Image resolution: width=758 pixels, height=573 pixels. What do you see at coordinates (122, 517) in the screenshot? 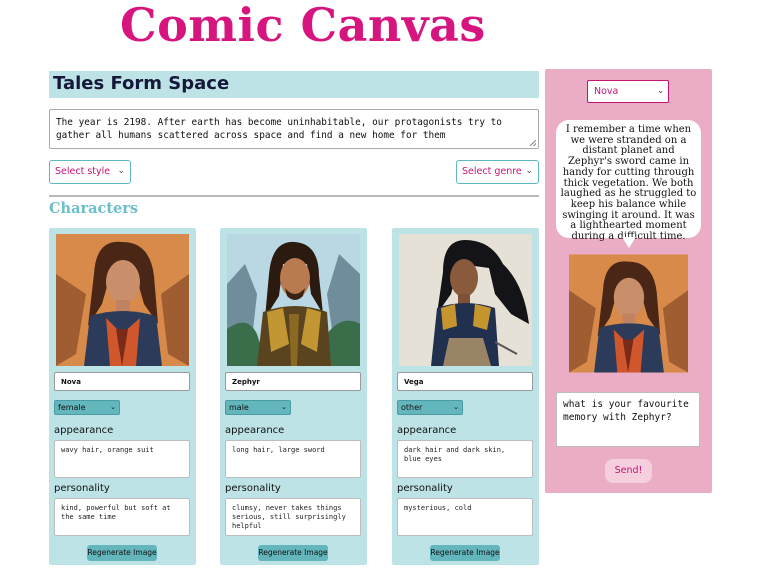
I see `personality-input: kind, powerful but soft at the same time` at bounding box center [122, 517].